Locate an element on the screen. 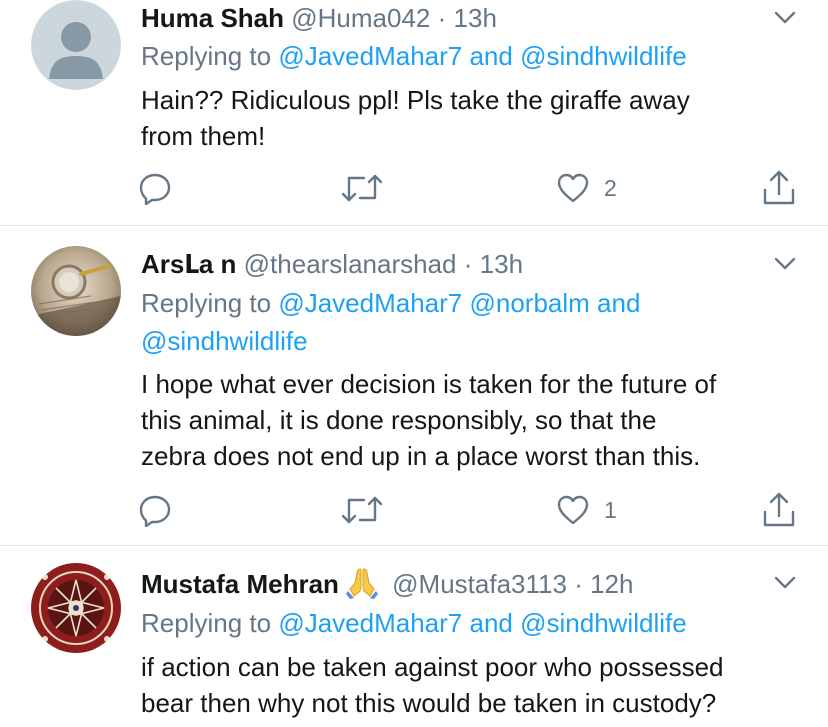  user-handle: @thearslanarshad is located at coordinates (350, 264).